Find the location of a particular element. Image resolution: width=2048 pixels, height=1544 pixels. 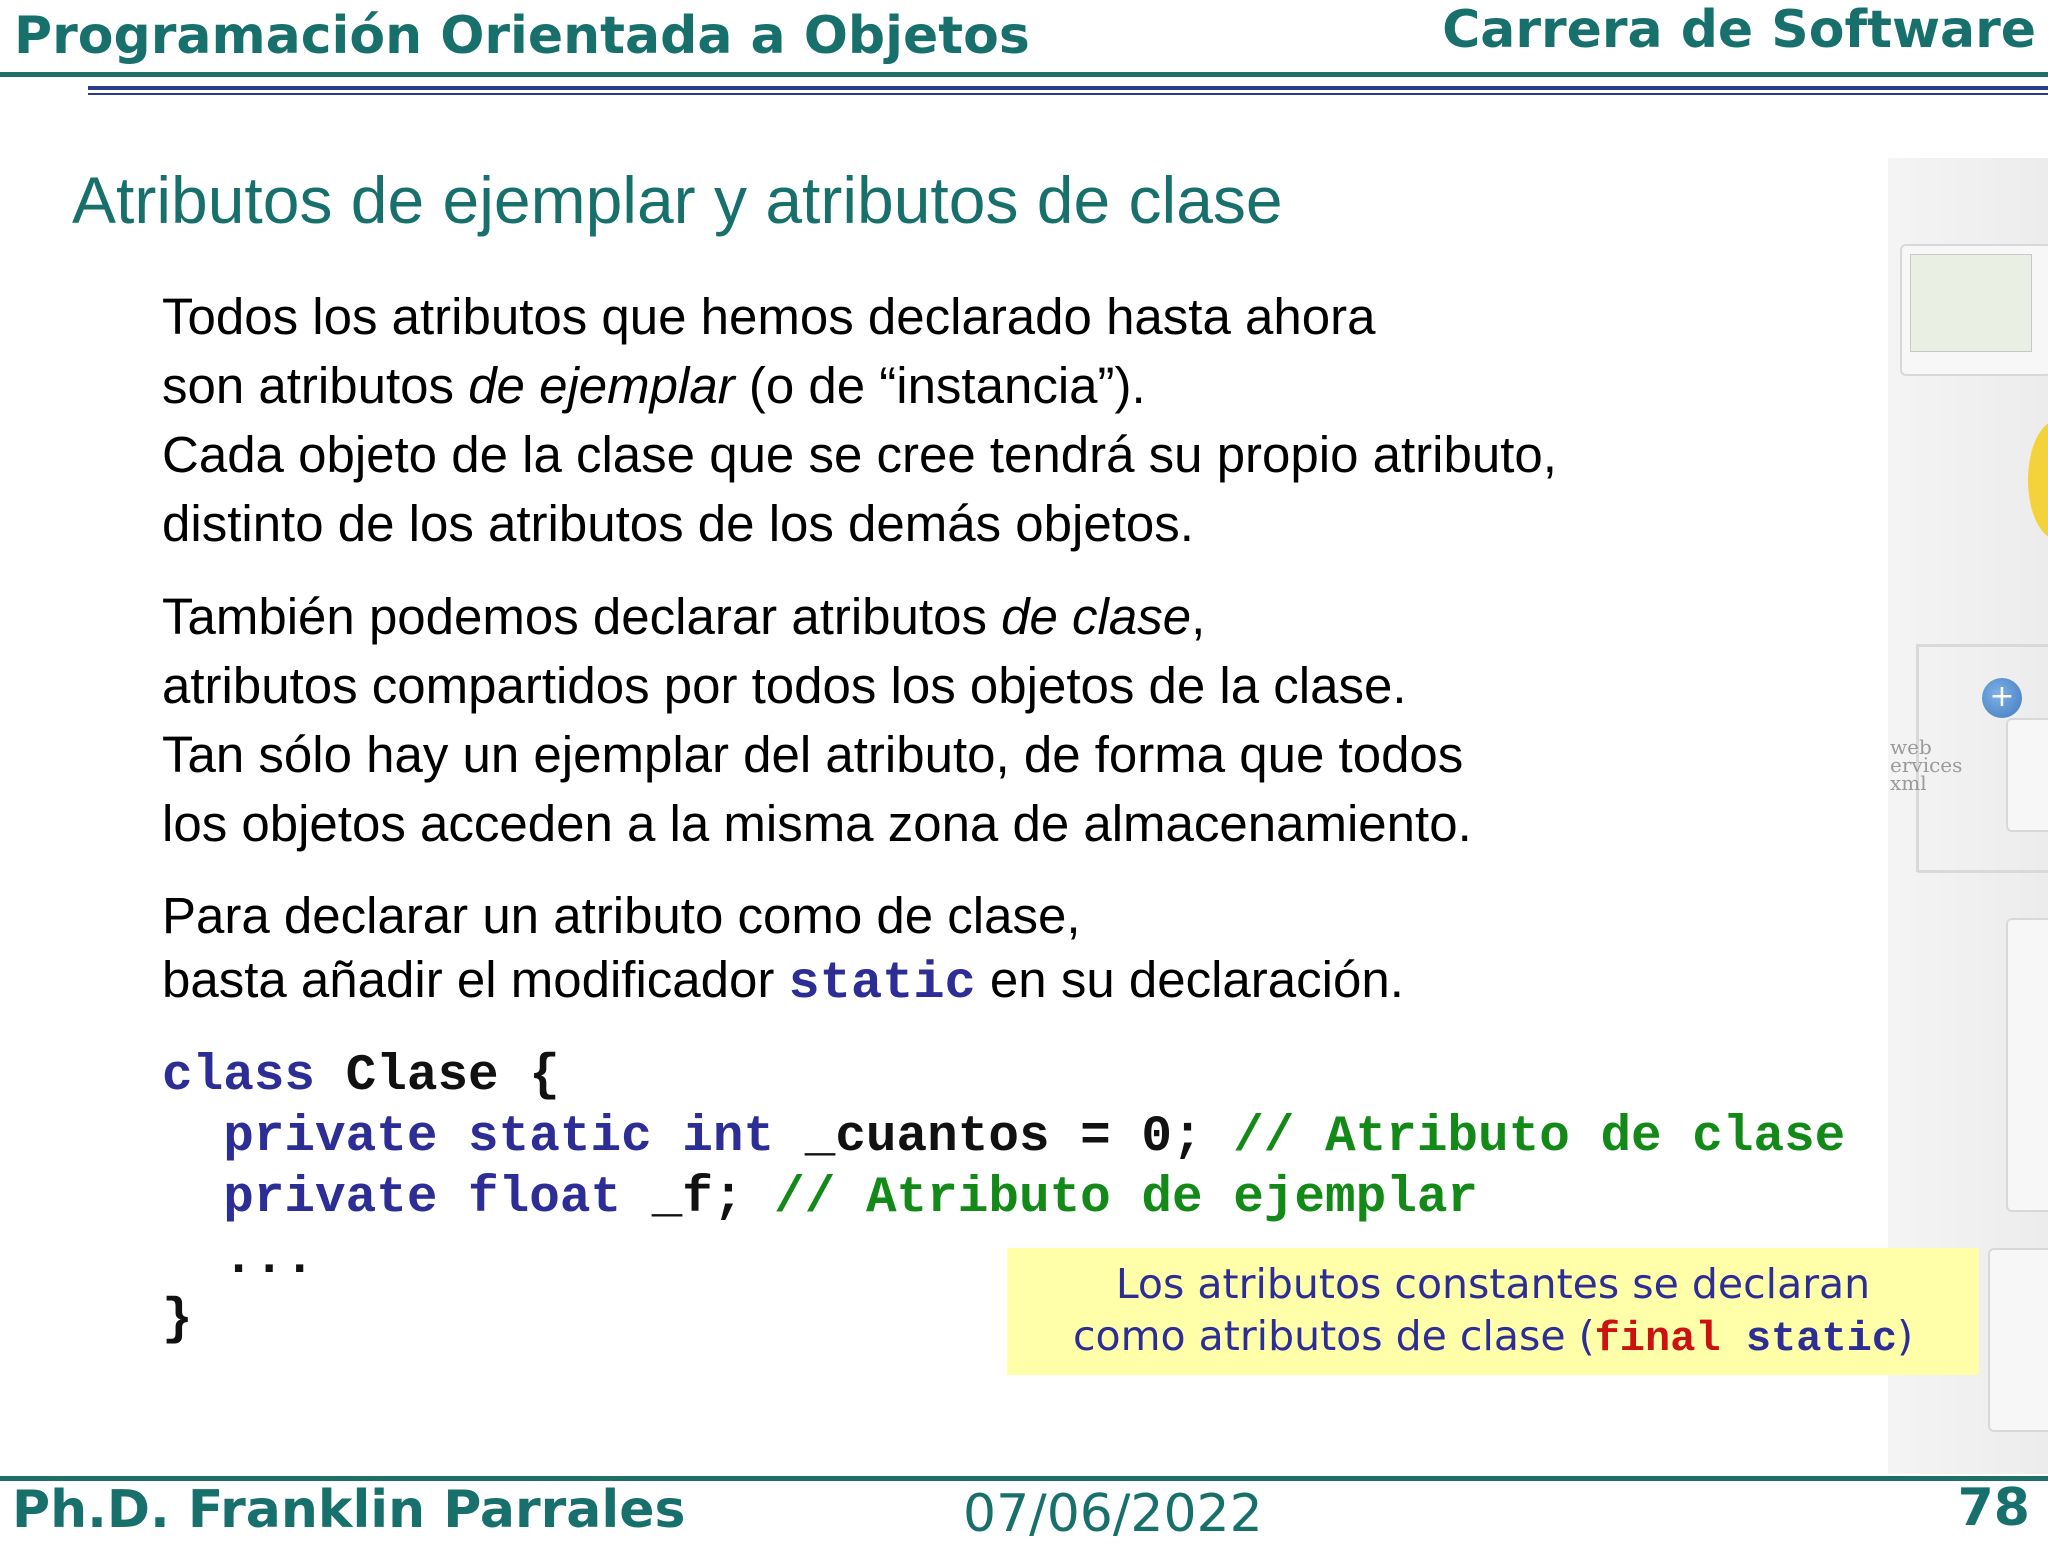

static-keyword: static is located at coordinates (882, 983).